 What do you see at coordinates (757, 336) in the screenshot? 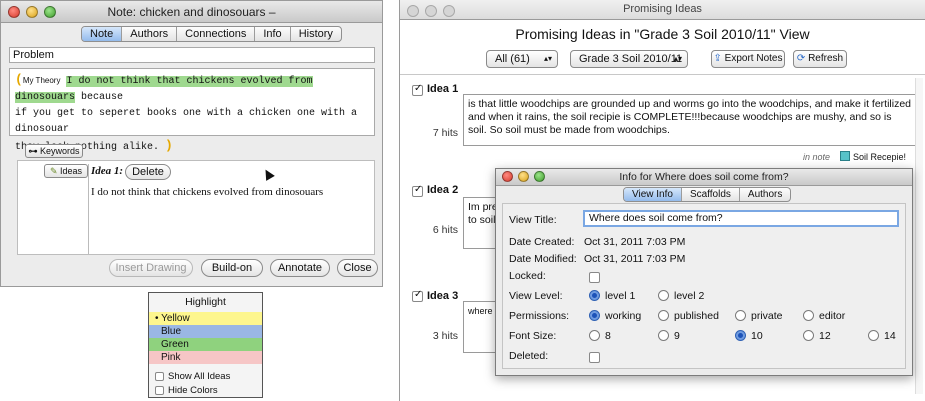
I see `font-size-10-label: 10` at bounding box center [757, 336].